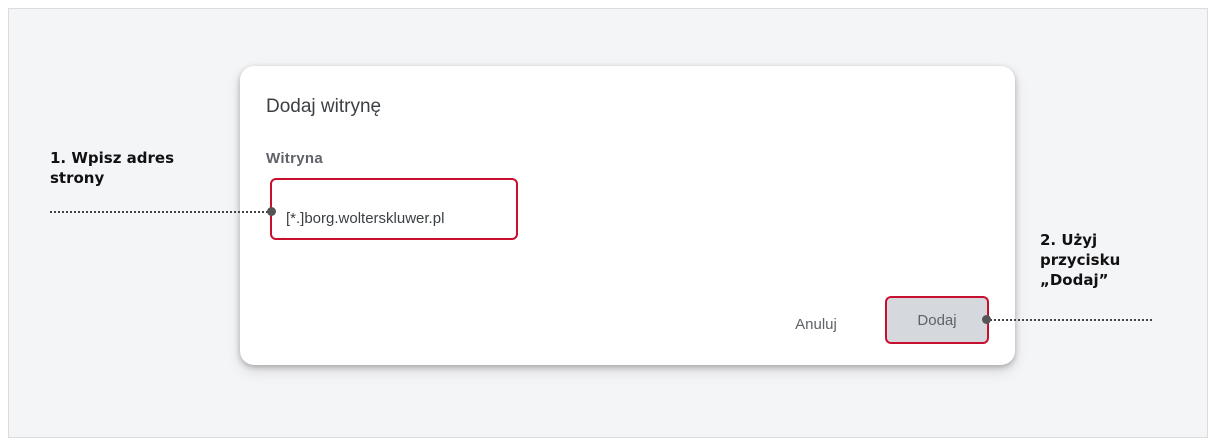 Image resolution: width=1208 pixels, height=438 pixels. Describe the element at coordinates (112, 168) in the screenshot. I see `step1-annotation: 1. Wpisz adres strony` at that location.